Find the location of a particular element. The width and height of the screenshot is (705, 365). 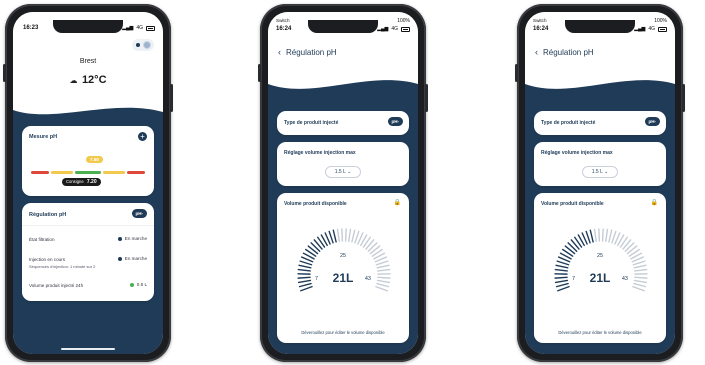

carrier-label: Switch is located at coordinates (540, 20).